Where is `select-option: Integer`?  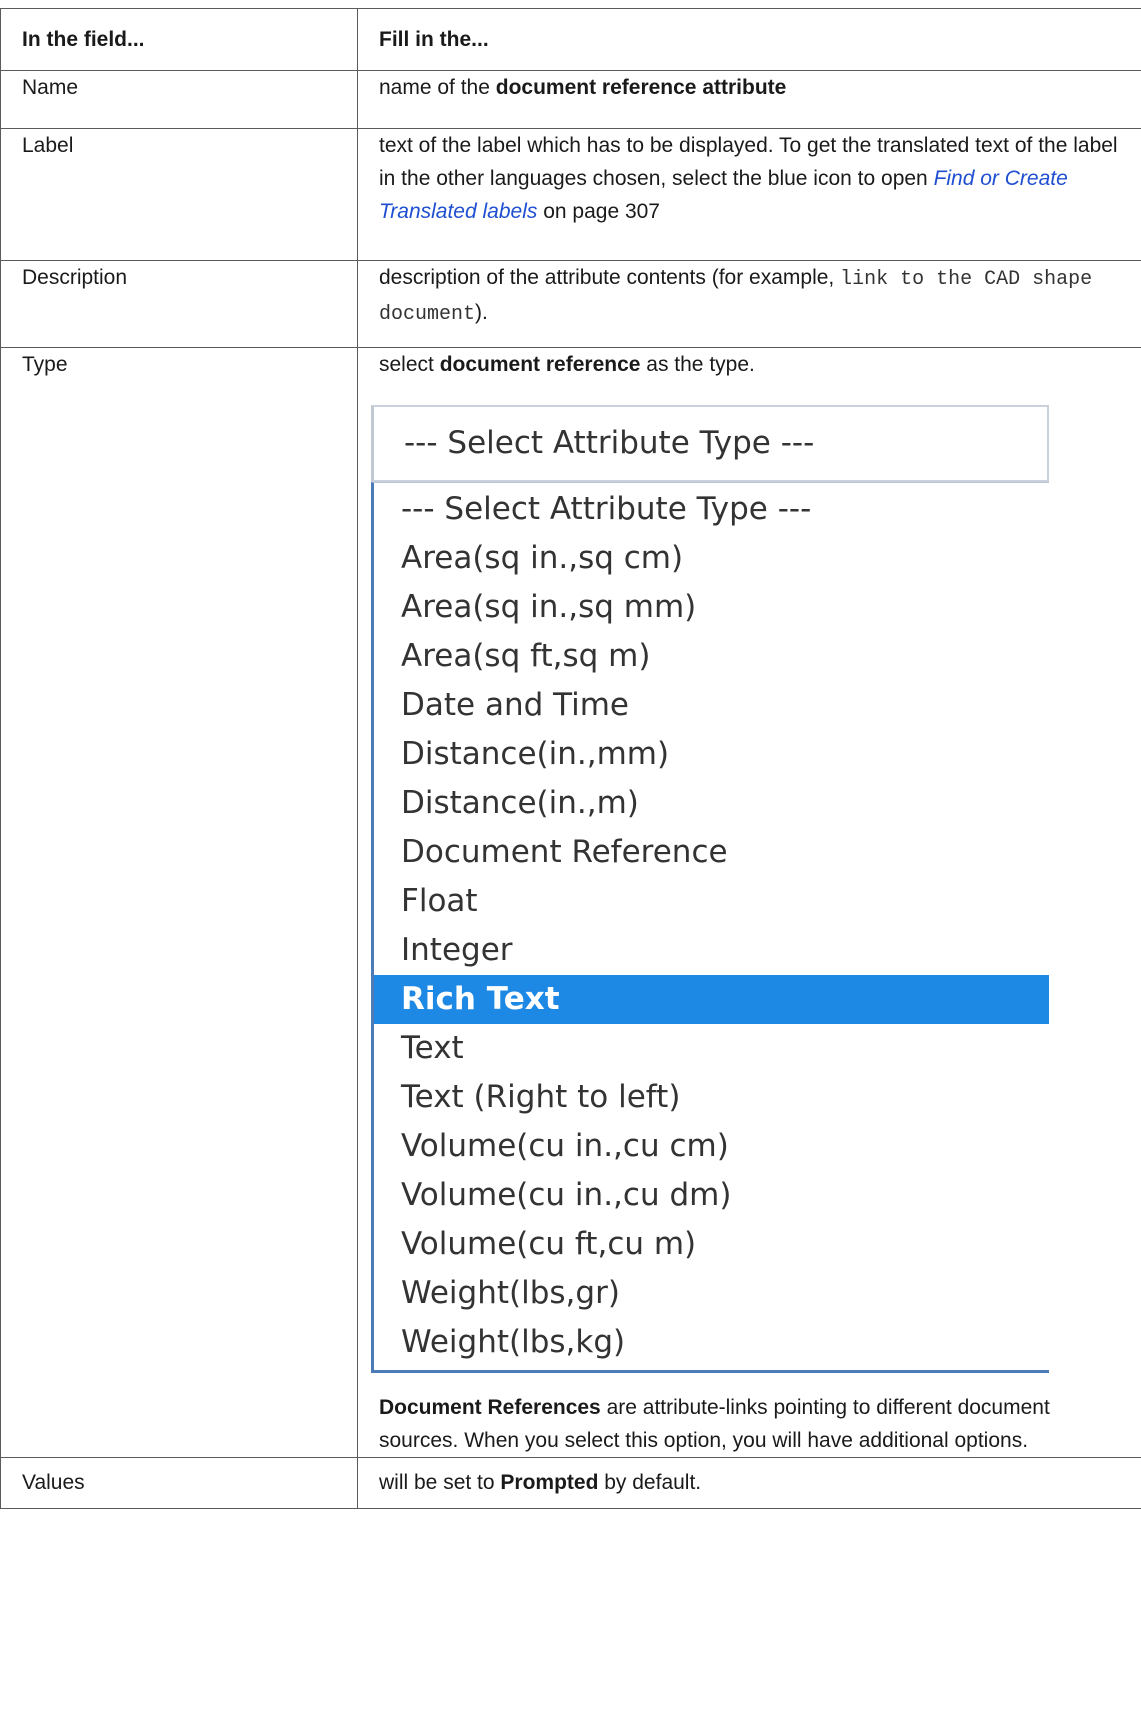
select-option: Integer is located at coordinates (711, 950).